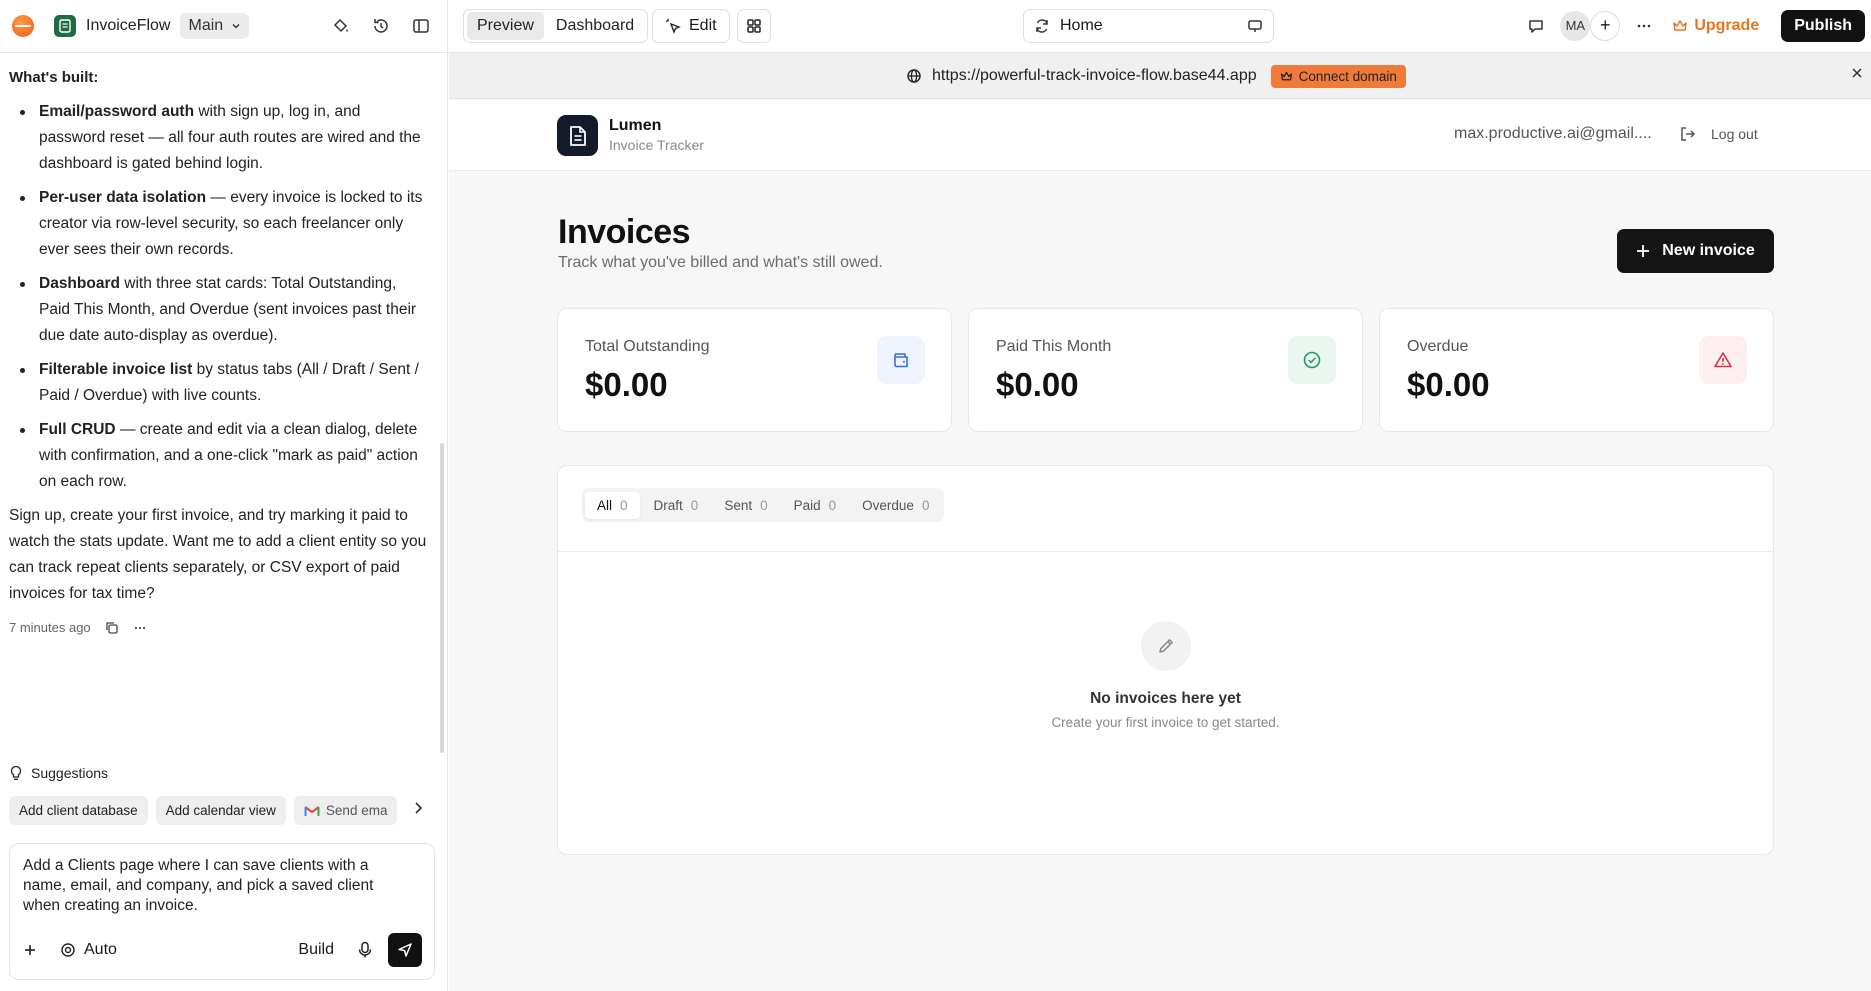 The height and width of the screenshot is (991, 1871). Describe the element at coordinates (316, 950) in the screenshot. I see `build-mode-button: Build` at that location.